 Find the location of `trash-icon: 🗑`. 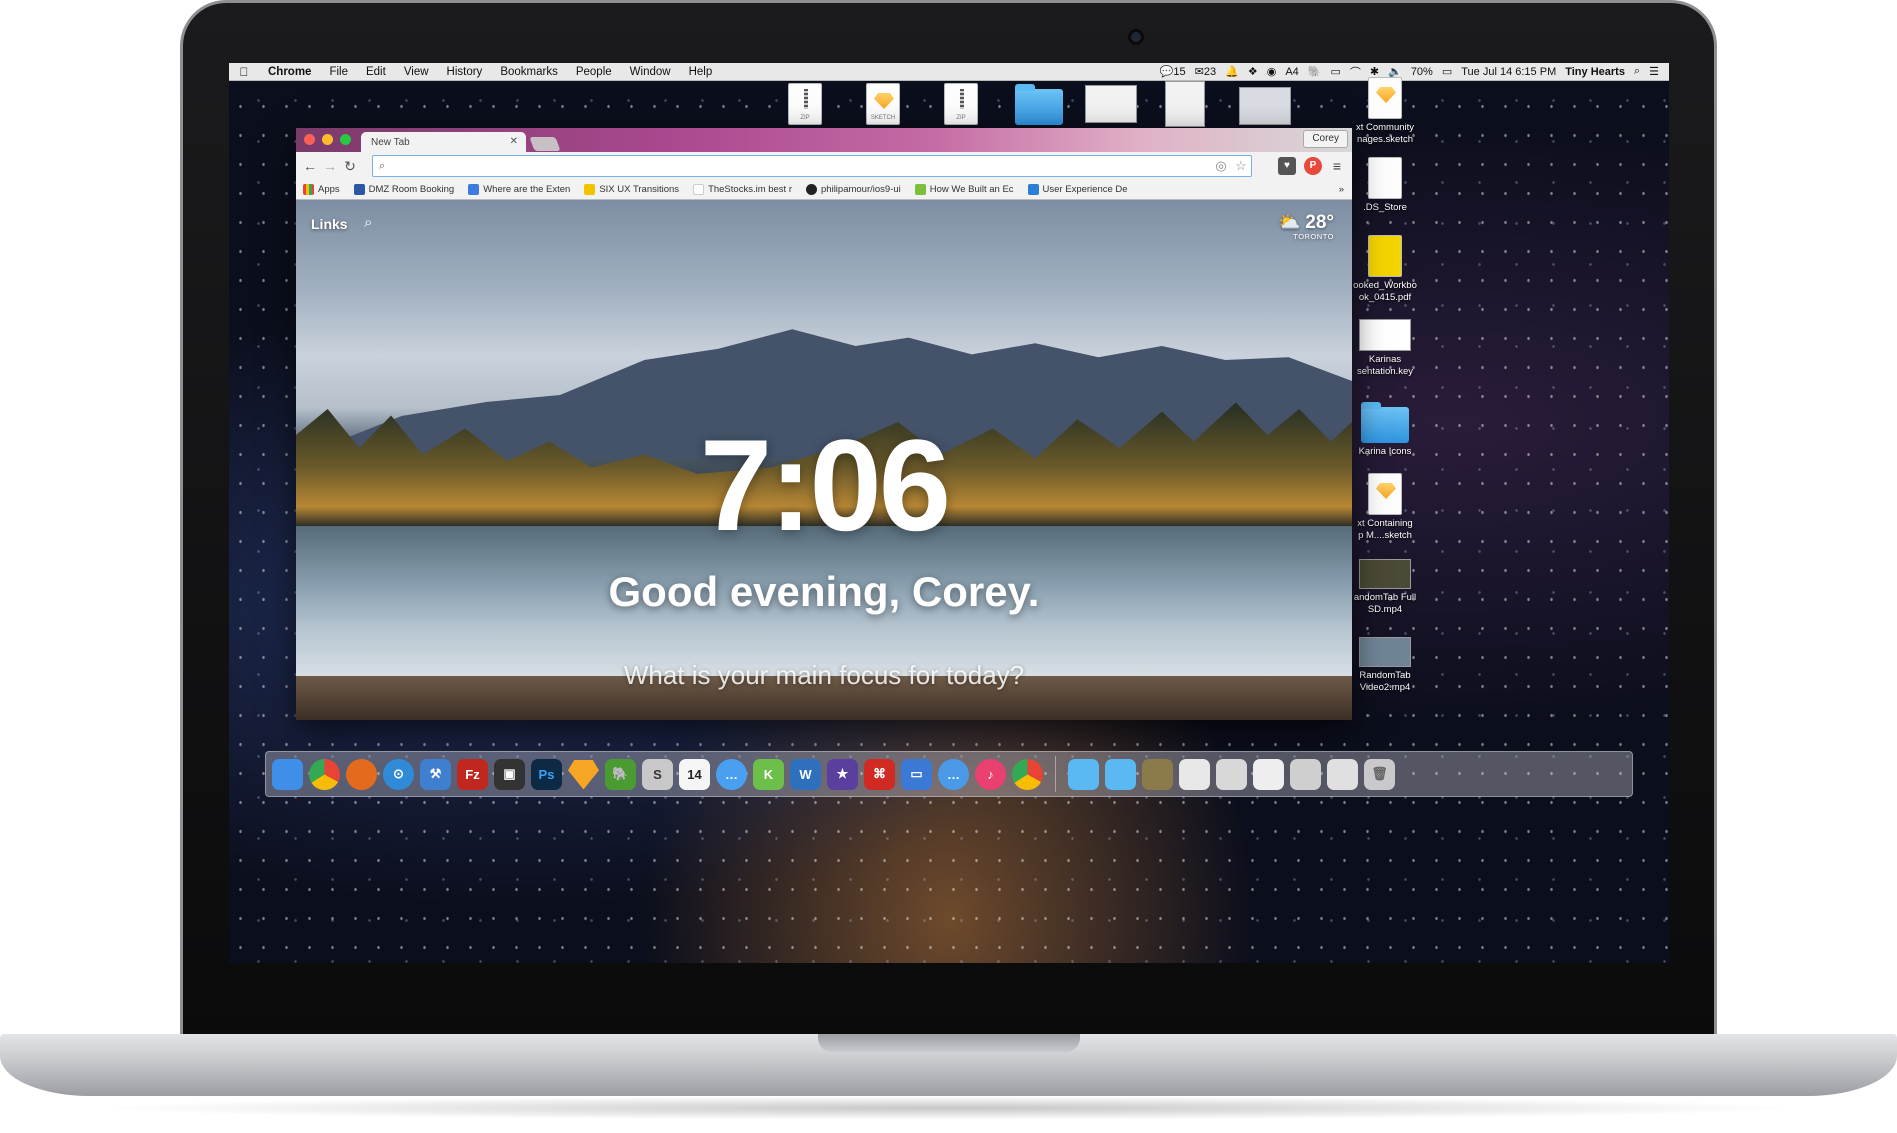

trash-icon: 🗑 is located at coordinates (1379, 774).